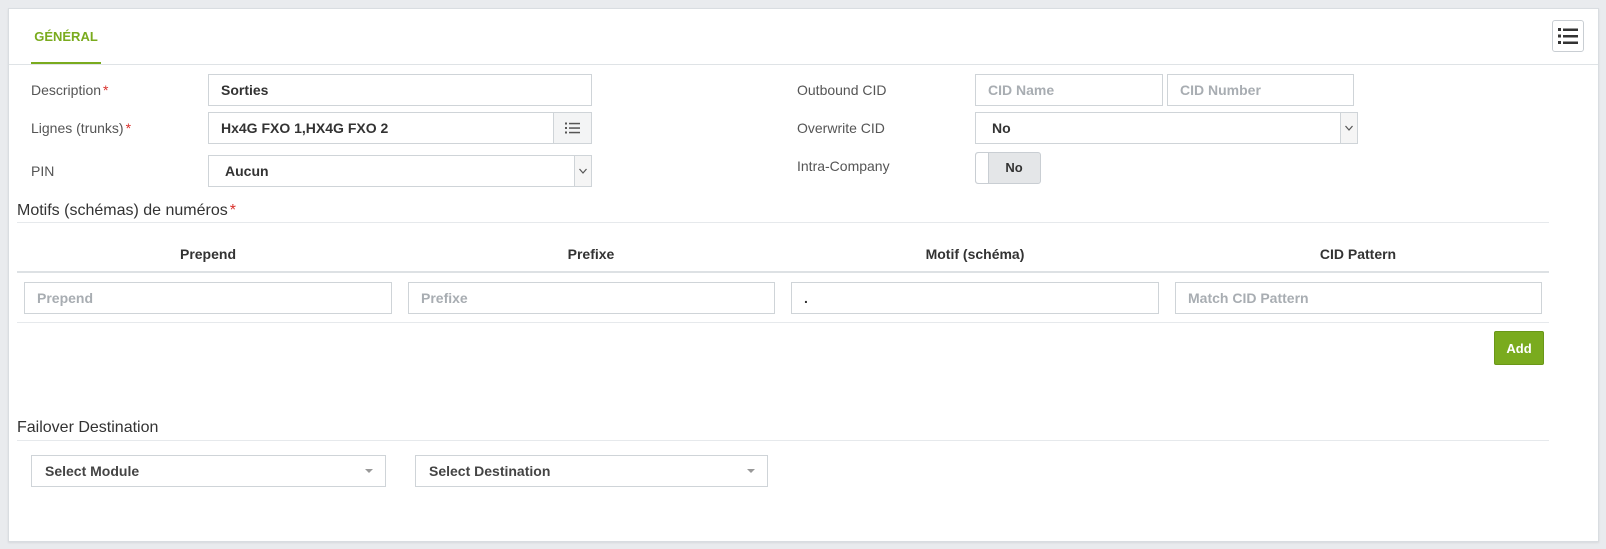 The height and width of the screenshot is (549, 1606). What do you see at coordinates (783, 272) in the screenshot?
I see `table-header-divider` at bounding box center [783, 272].